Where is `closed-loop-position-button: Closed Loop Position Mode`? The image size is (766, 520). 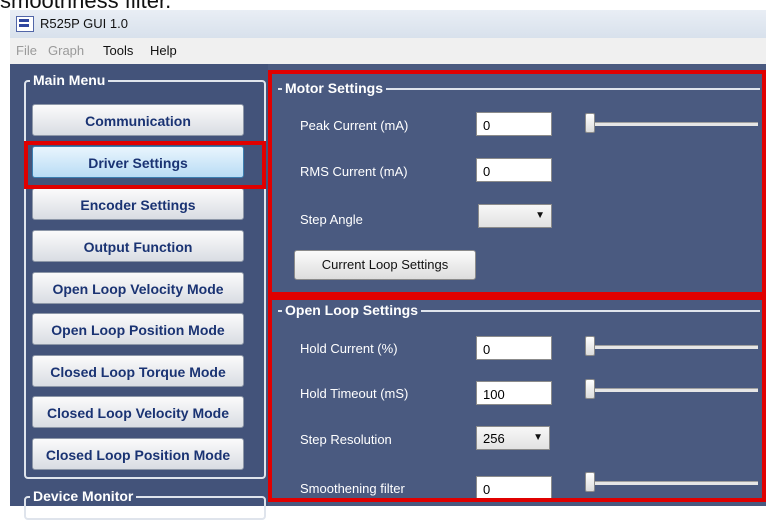
closed-loop-position-button: Closed Loop Position Mode is located at coordinates (138, 454).